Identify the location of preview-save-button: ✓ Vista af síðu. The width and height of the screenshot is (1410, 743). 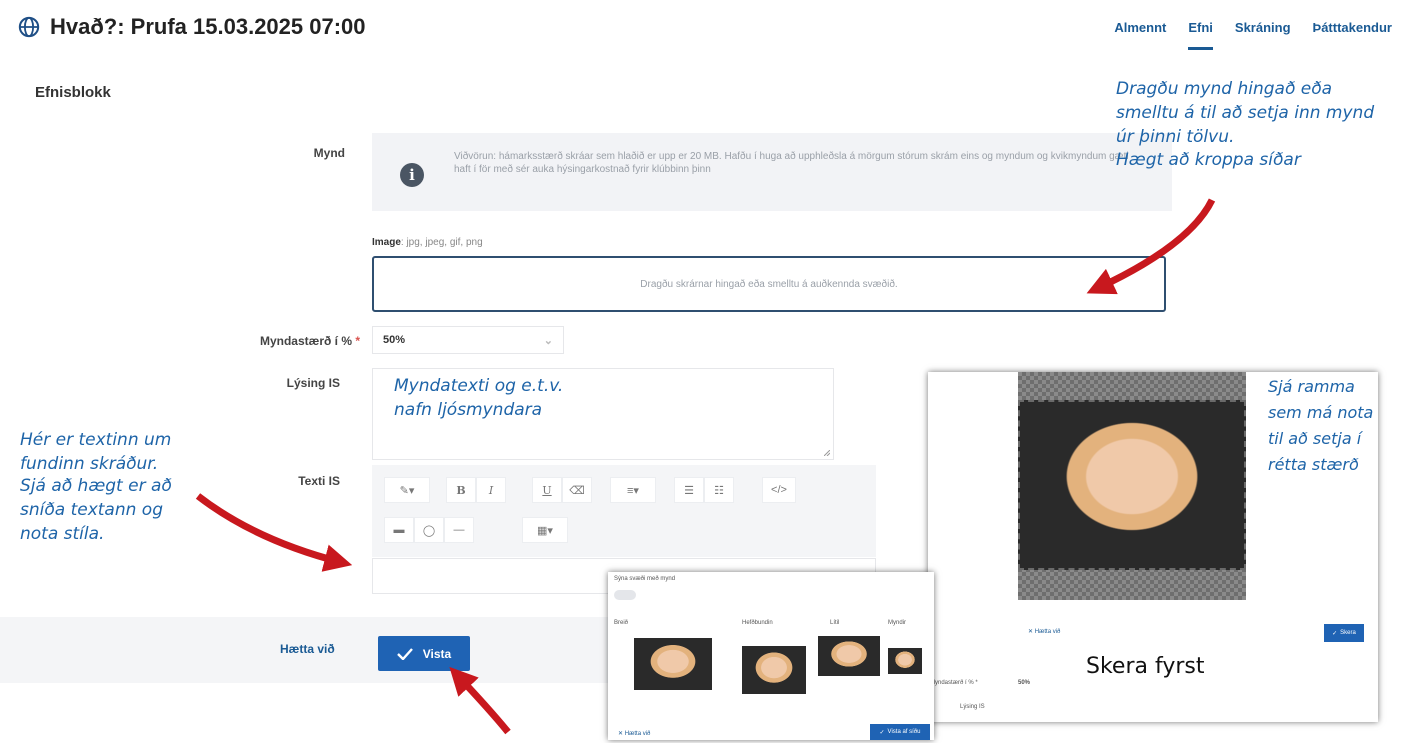
(900, 732).